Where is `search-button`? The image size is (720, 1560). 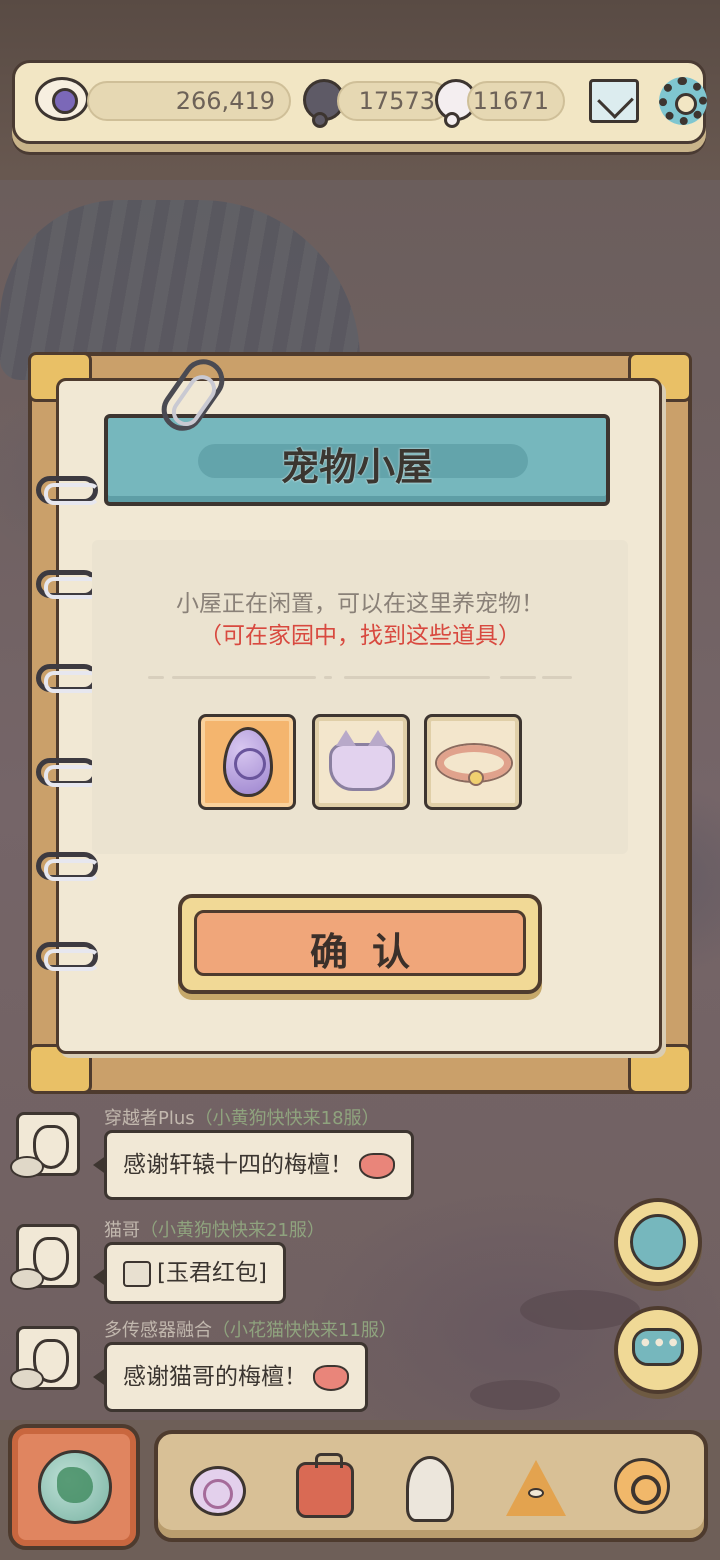 search-button is located at coordinates (642, 1489).